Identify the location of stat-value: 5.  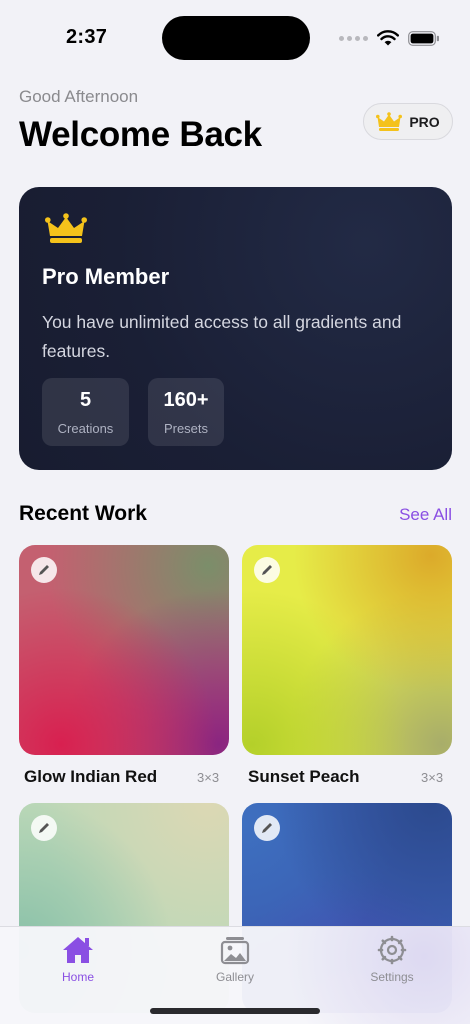
(85, 399).